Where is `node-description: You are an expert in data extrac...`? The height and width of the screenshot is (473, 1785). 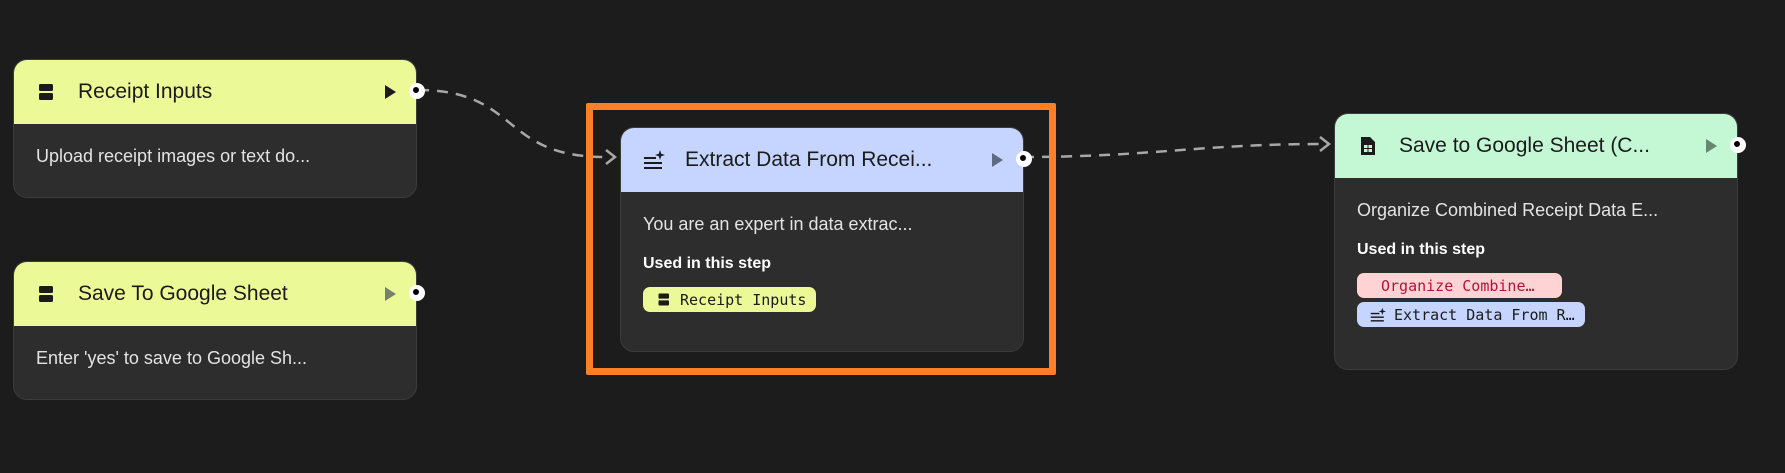
node-description: You are an expert in data extrac... is located at coordinates (778, 224).